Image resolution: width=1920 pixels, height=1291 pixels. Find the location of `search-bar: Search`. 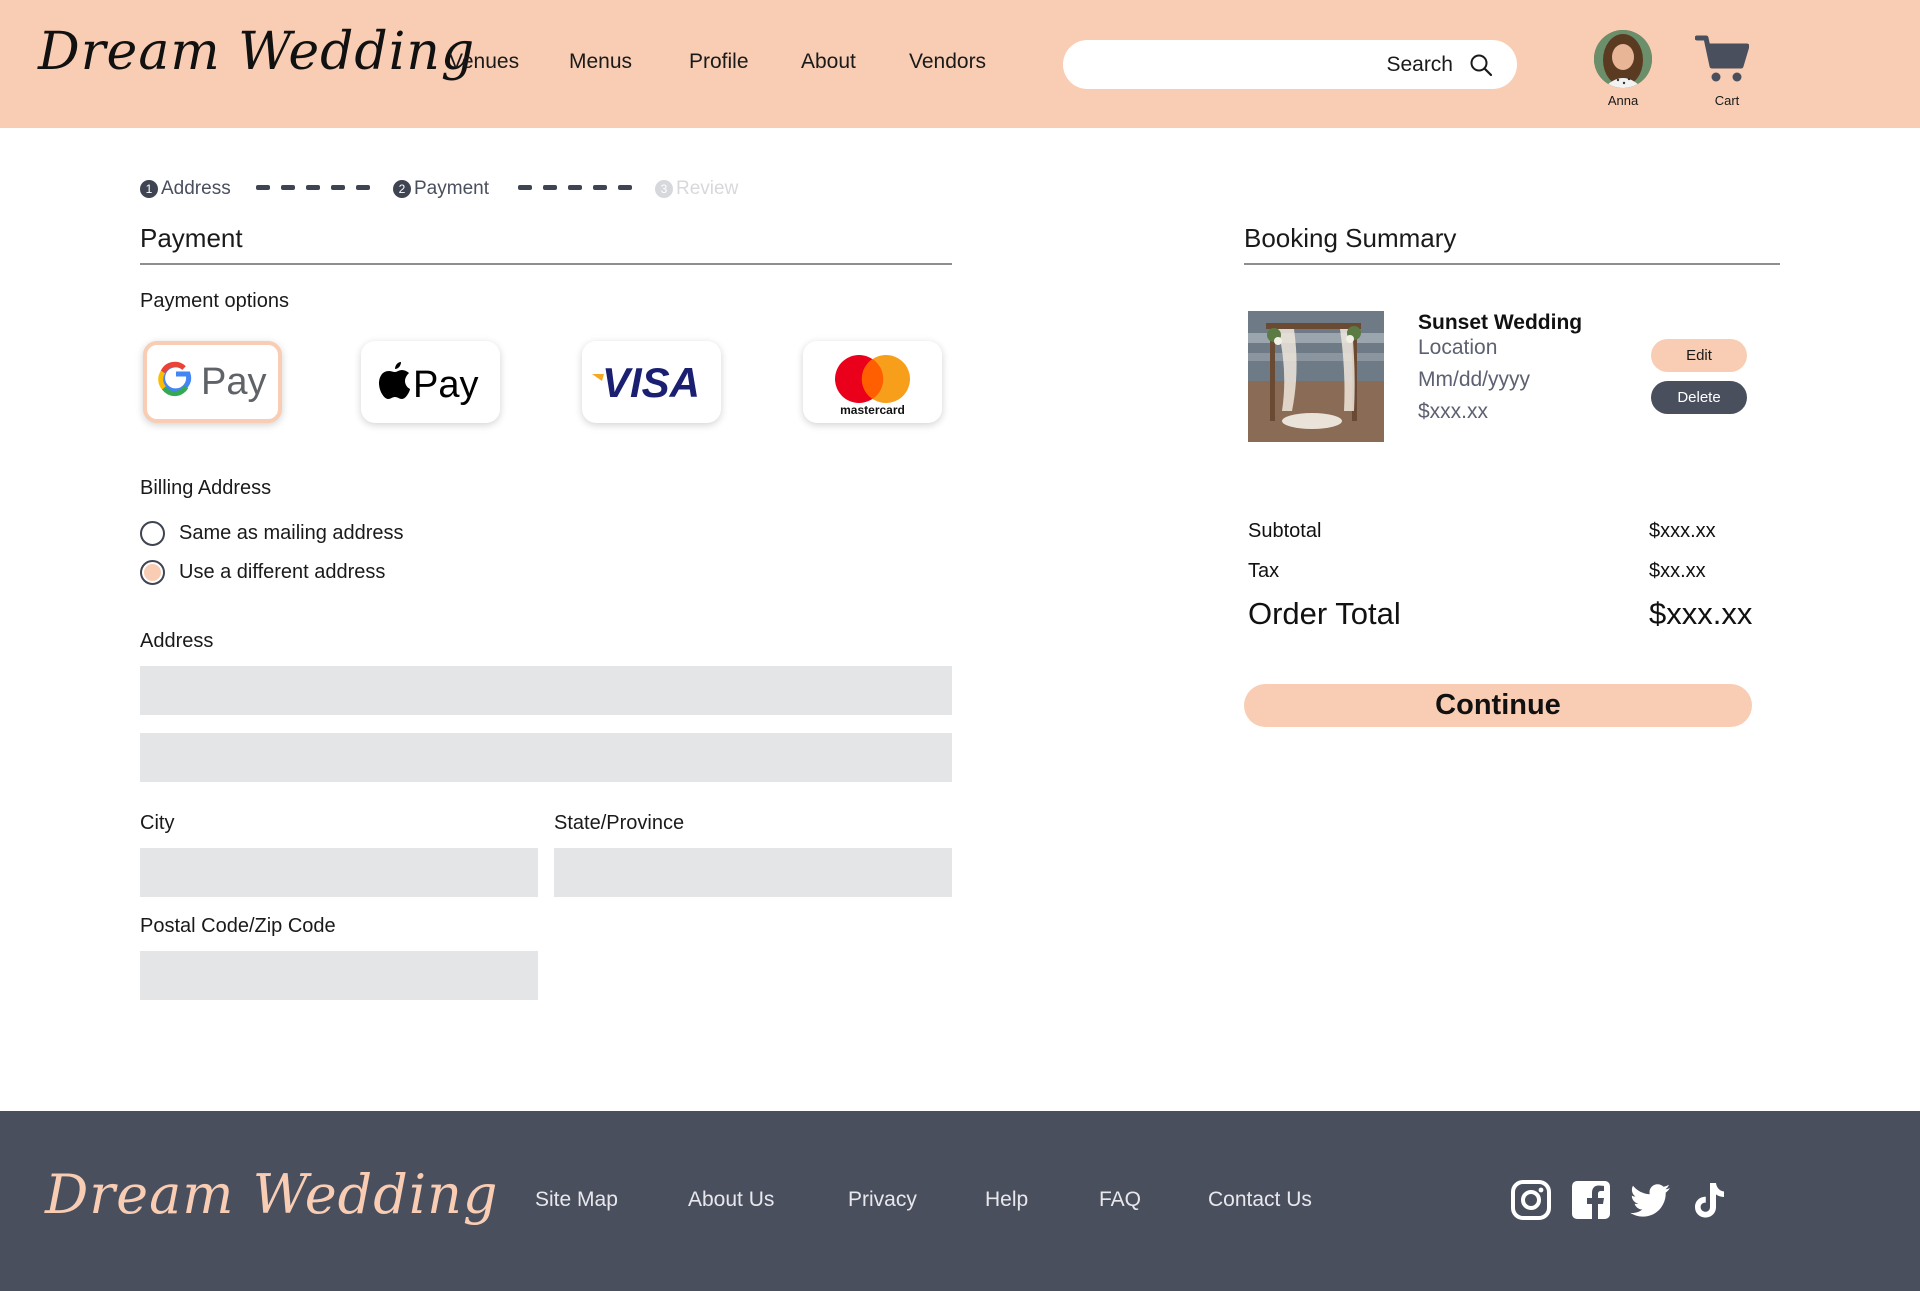

search-bar: Search is located at coordinates (1290, 64).